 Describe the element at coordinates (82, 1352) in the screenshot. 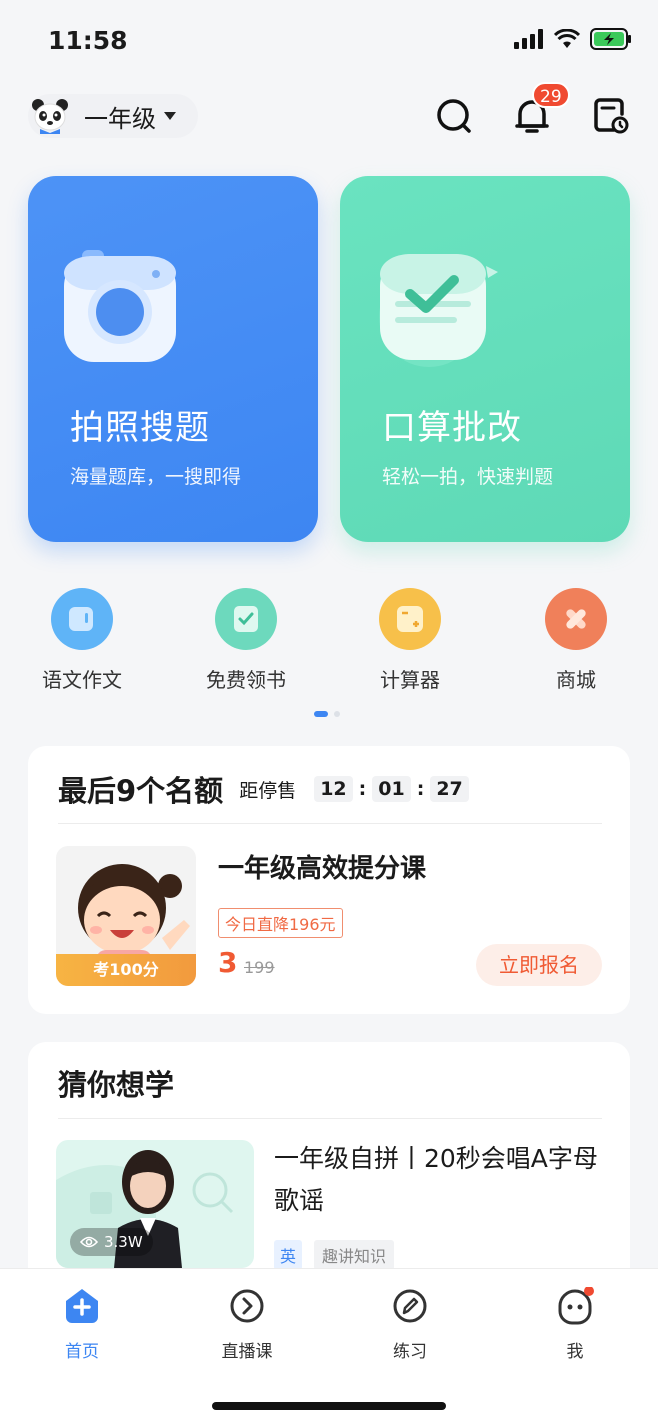

I see `tab-label: 首页` at that location.